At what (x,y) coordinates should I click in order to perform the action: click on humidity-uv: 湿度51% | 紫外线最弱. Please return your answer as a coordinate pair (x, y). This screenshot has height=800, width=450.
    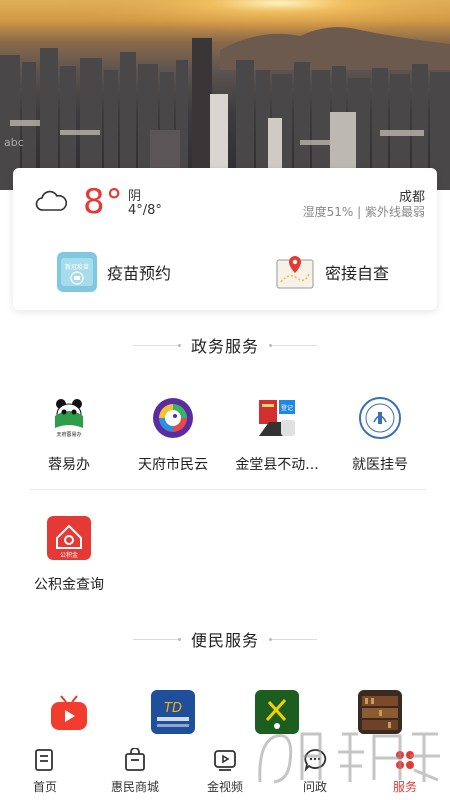
    Looking at the image, I should click on (363, 212).